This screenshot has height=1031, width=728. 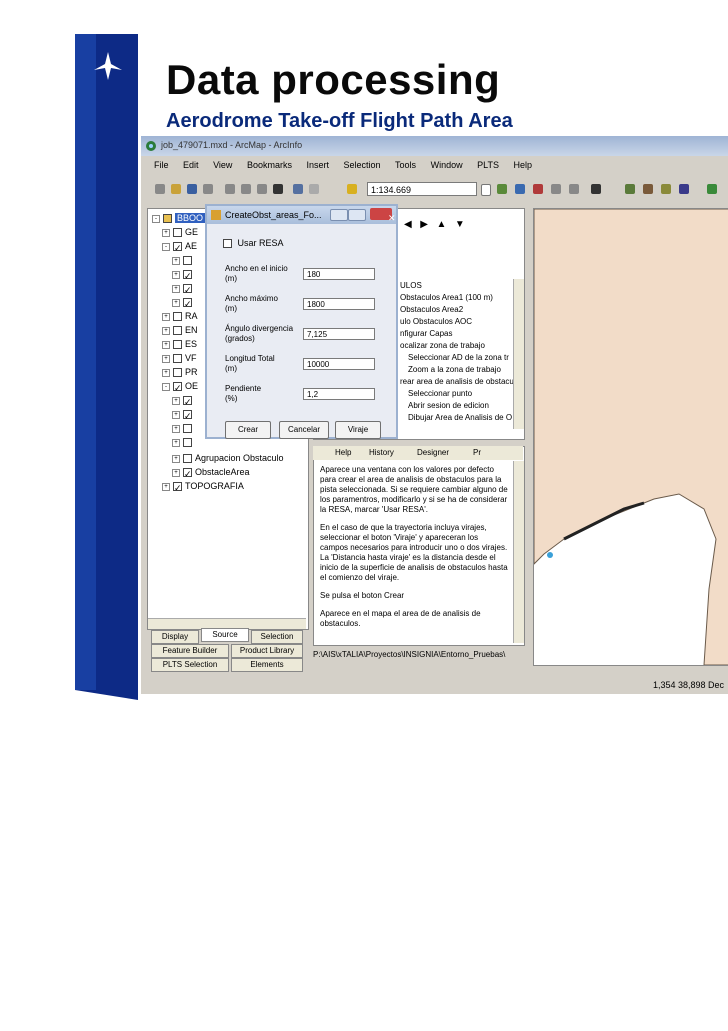 I want to click on tab-plts-selection: PLTS Selection, so click(x=190, y=665).